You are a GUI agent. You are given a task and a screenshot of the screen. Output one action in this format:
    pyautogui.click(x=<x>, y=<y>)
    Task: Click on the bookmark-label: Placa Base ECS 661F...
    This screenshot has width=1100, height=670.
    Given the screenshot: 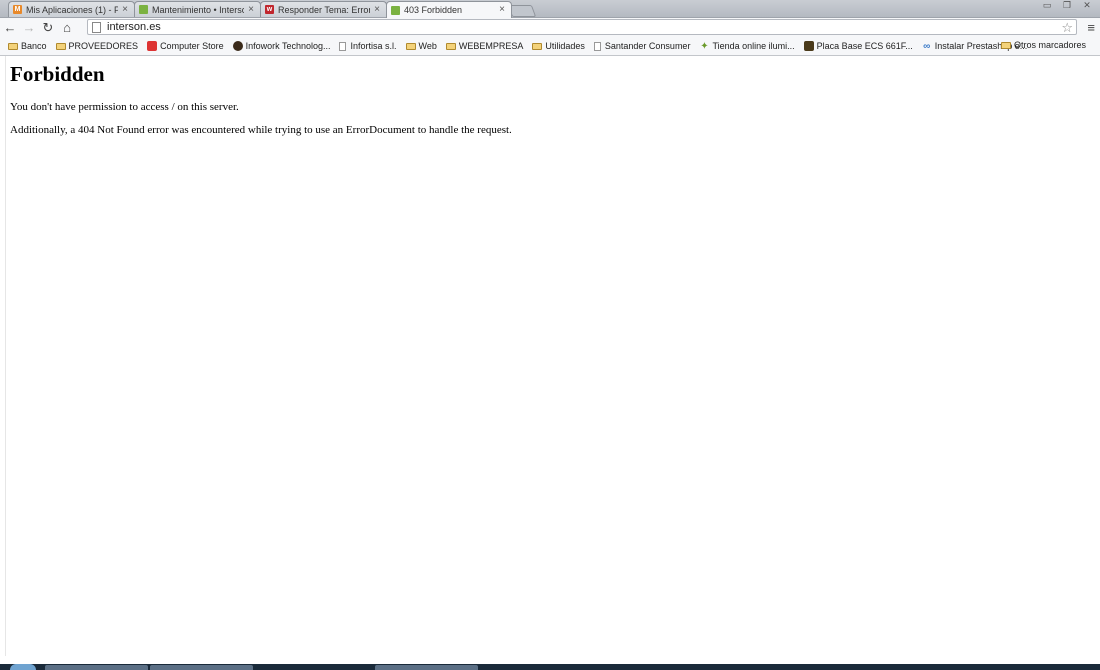 What is the action you would take?
    pyautogui.click(x=864, y=46)
    